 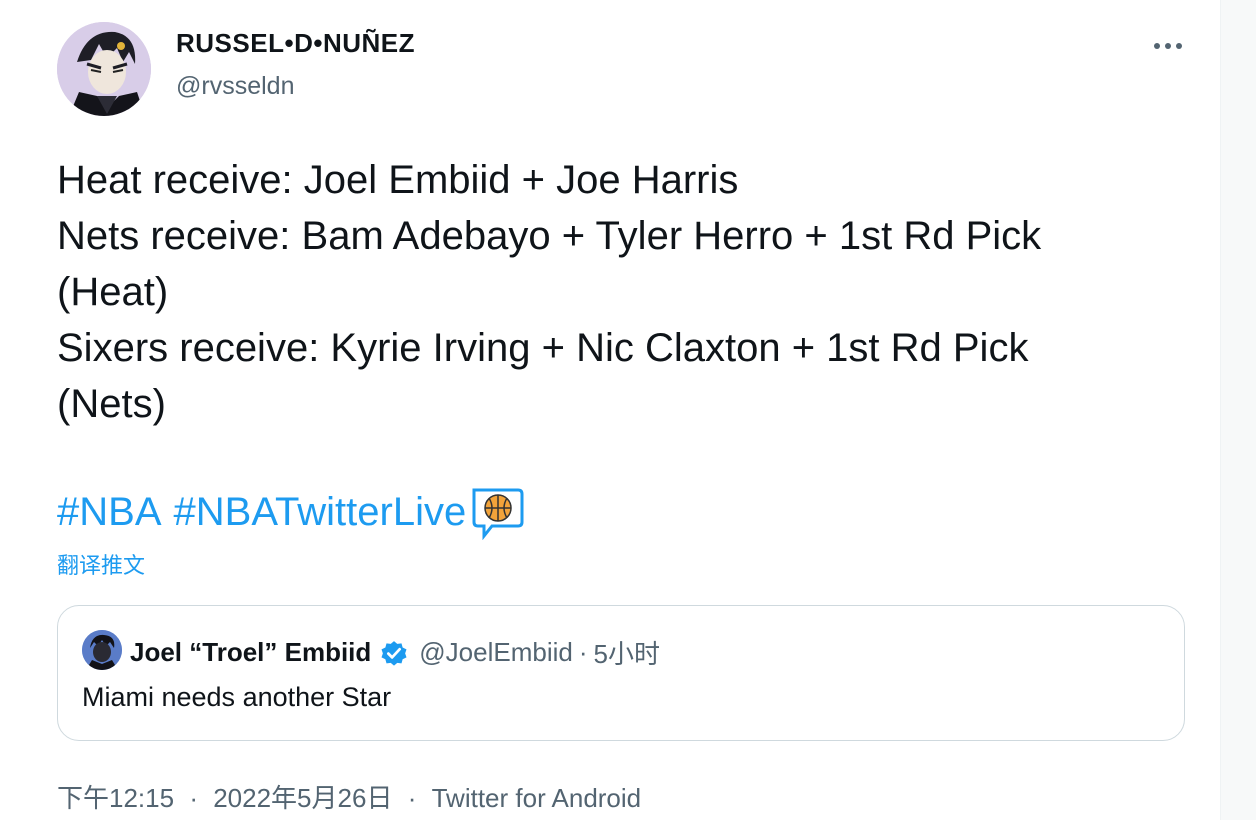 What do you see at coordinates (109, 512) in the screenshot?
I see `hashtag-link: #NBA` at bounding box center [109, 512].